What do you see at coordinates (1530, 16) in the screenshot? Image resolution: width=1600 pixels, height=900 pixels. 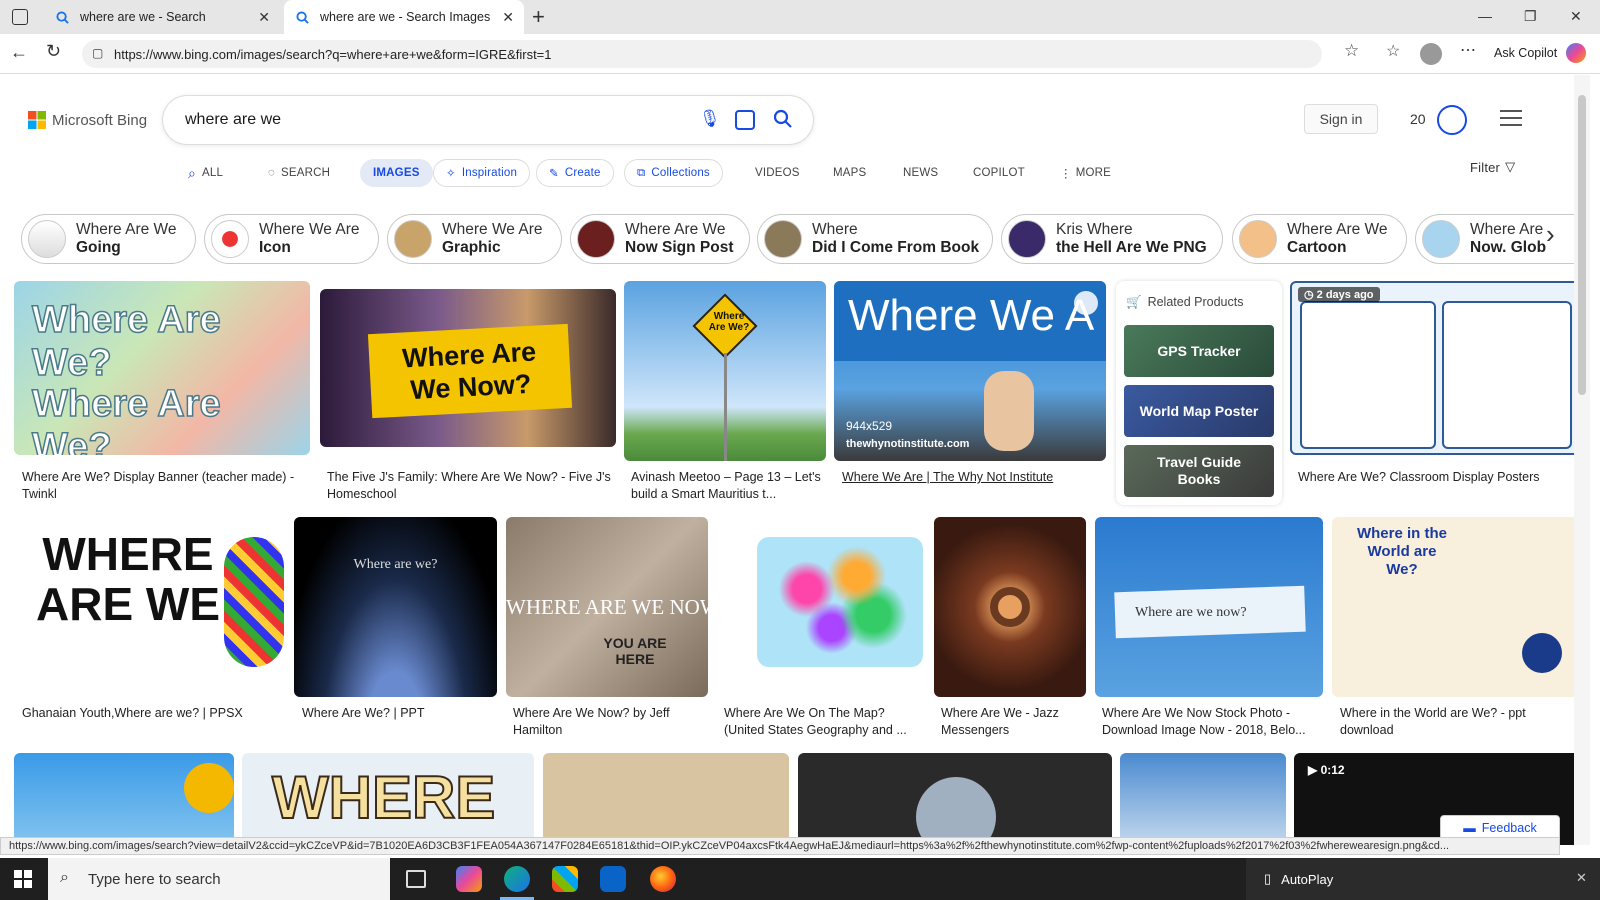 I see `restore-button: ❐` at bounding box center [1530, 16].